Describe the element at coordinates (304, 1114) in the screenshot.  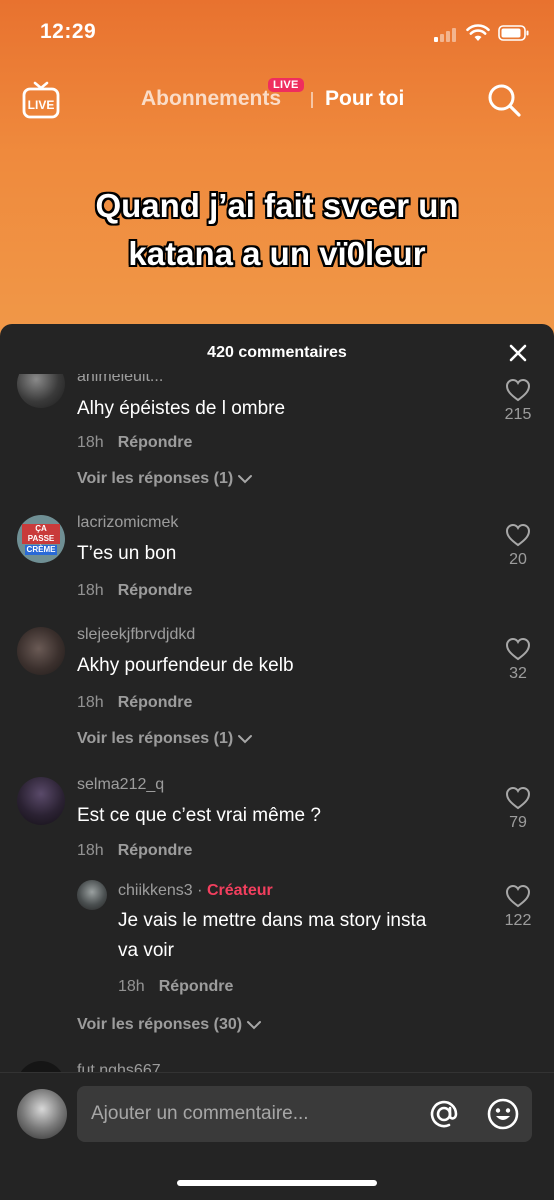
I see `comment-input` at that location.